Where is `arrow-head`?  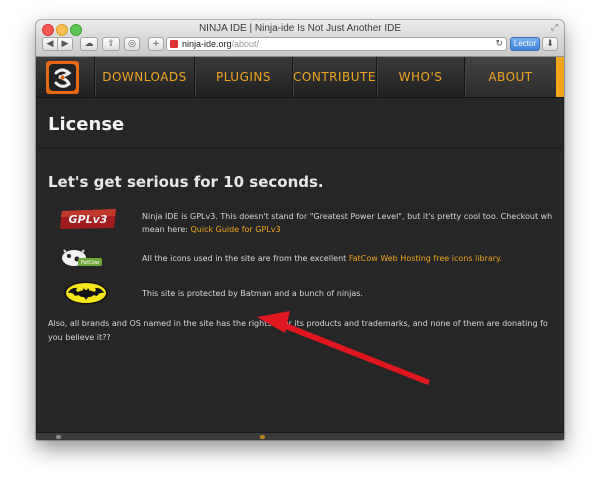 arrow-head is located at coordinates (273, 322).